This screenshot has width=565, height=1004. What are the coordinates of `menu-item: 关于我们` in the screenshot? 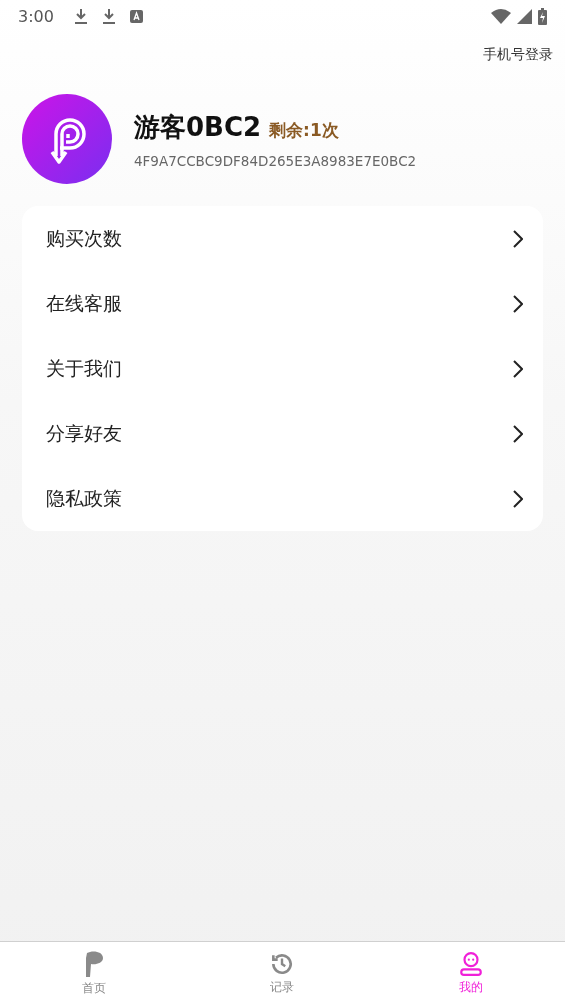 It's located at (282, 368).